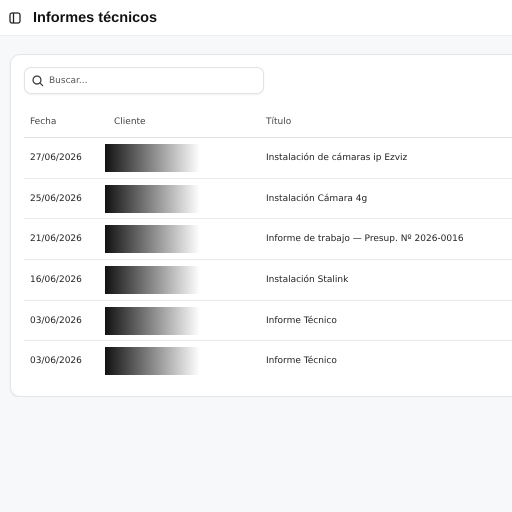 The width and height of the screenshot is (512, 512). Describe the element at coordinates (15, 18) in the screenshot. I see `sidebar-toggle-icon` at that location.